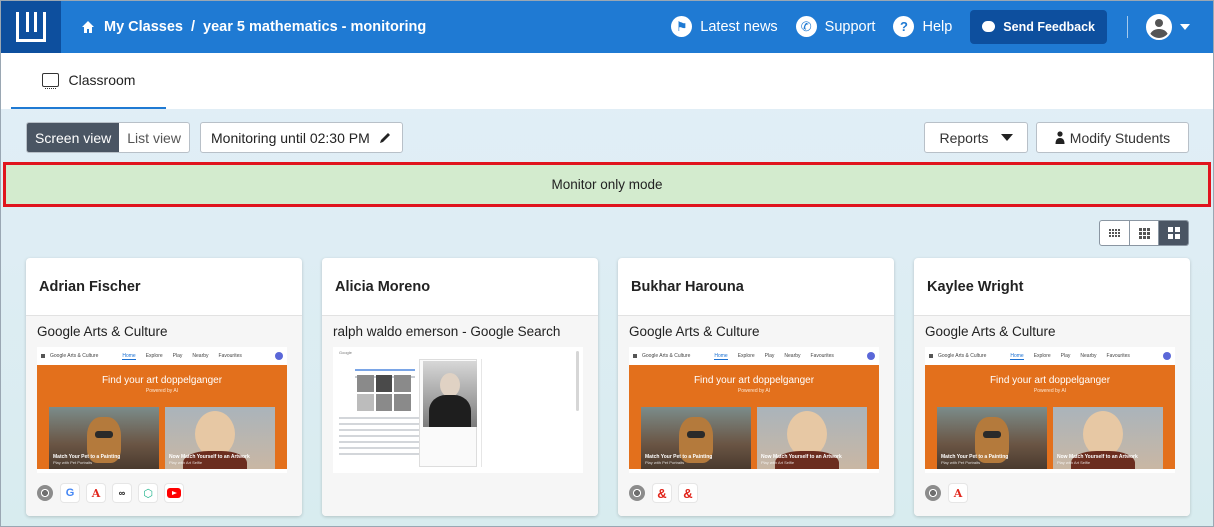 The width and height of the screenshot is (1214, 527). Describe the element at coordinates (964, 137) in the screenshot. I see `reports-label: Reports` at that location.